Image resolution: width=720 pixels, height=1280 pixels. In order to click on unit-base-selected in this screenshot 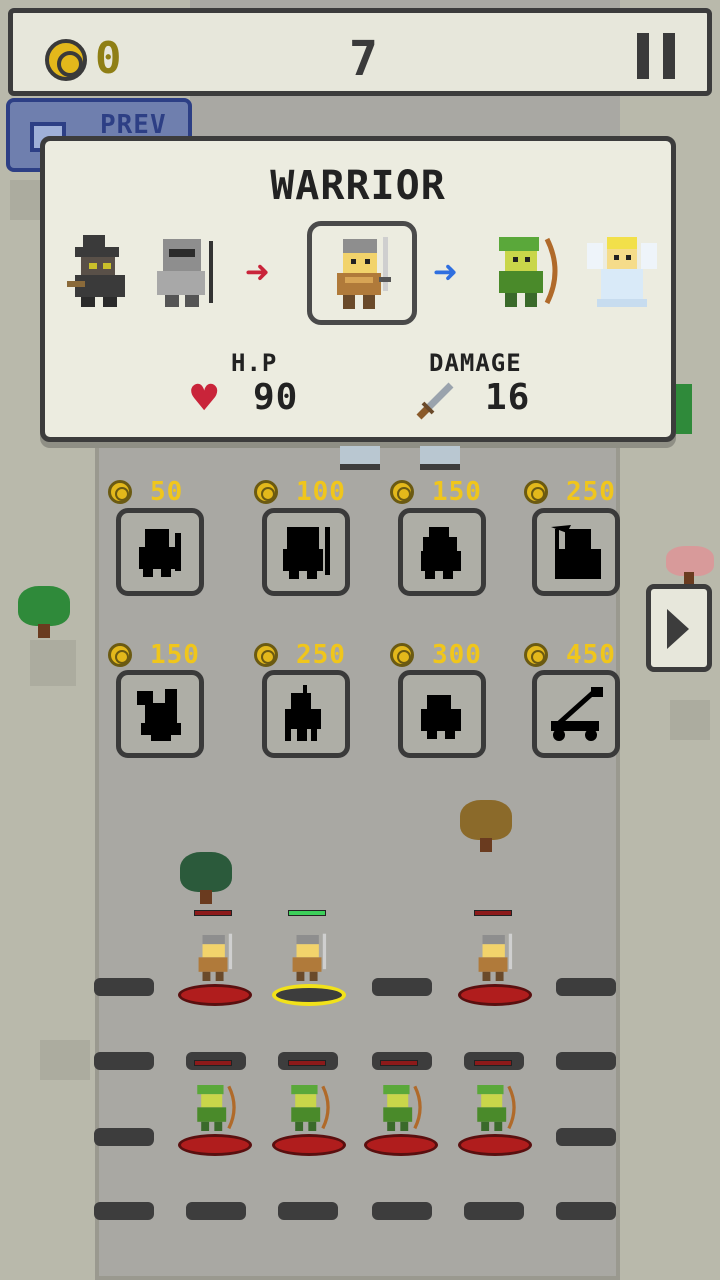, I will do `click(309, 995)`.